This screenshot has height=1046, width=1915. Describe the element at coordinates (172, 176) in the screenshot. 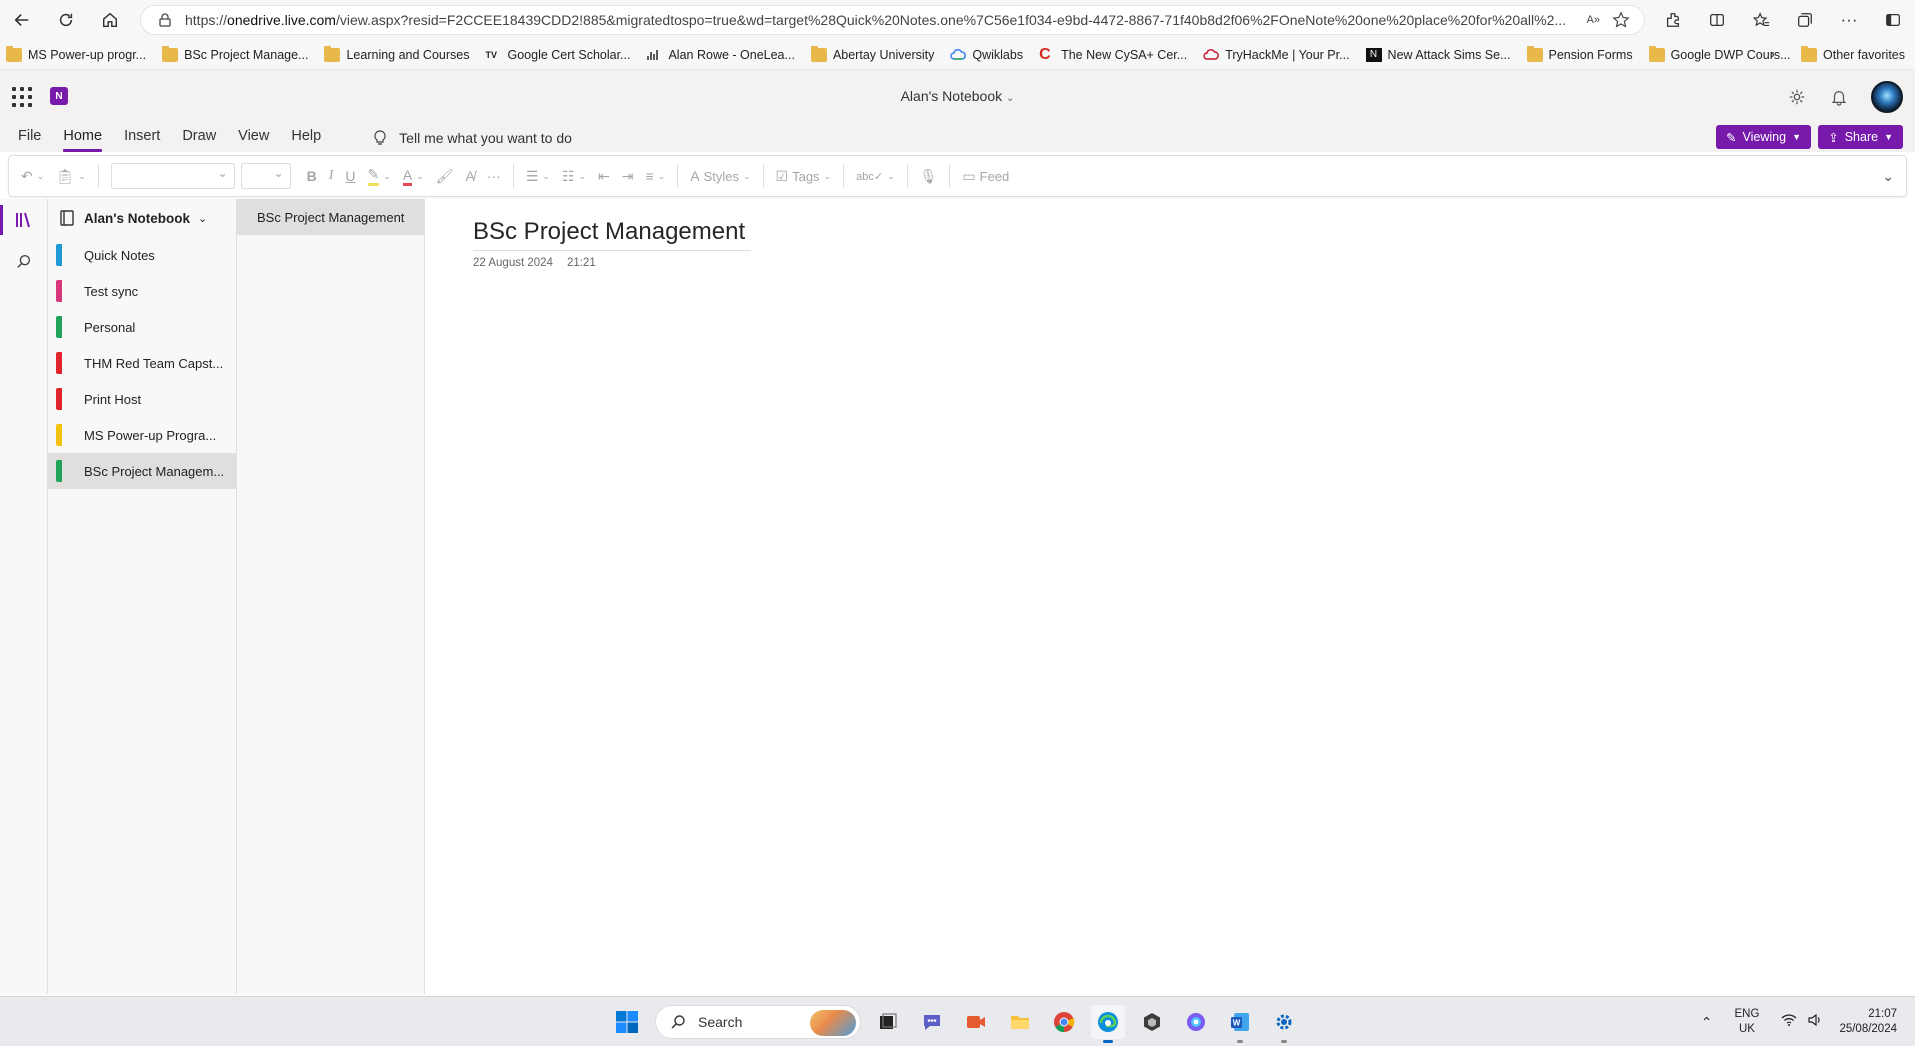

I see `font-family-select` at that location.